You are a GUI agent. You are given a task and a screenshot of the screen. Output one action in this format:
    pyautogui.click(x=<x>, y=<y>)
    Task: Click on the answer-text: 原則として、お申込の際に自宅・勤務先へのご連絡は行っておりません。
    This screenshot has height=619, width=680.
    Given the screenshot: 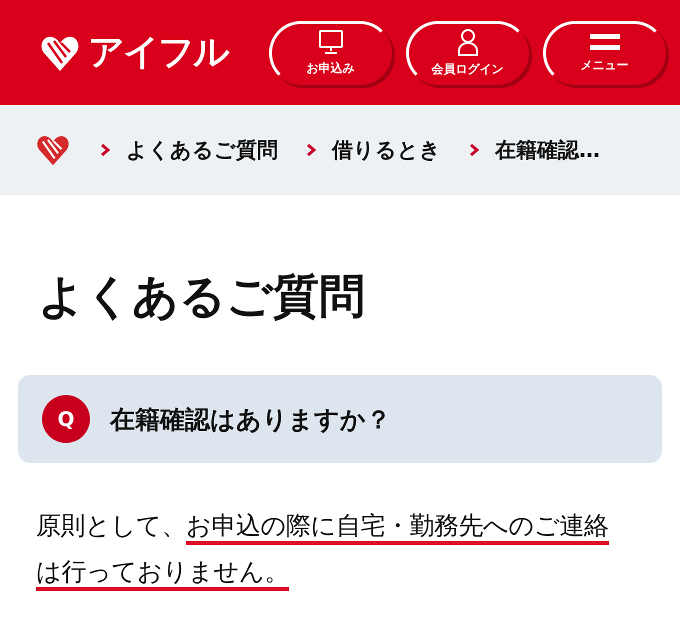 What is the action you would take?
    pyautogui.click(x=334, y=549)
    